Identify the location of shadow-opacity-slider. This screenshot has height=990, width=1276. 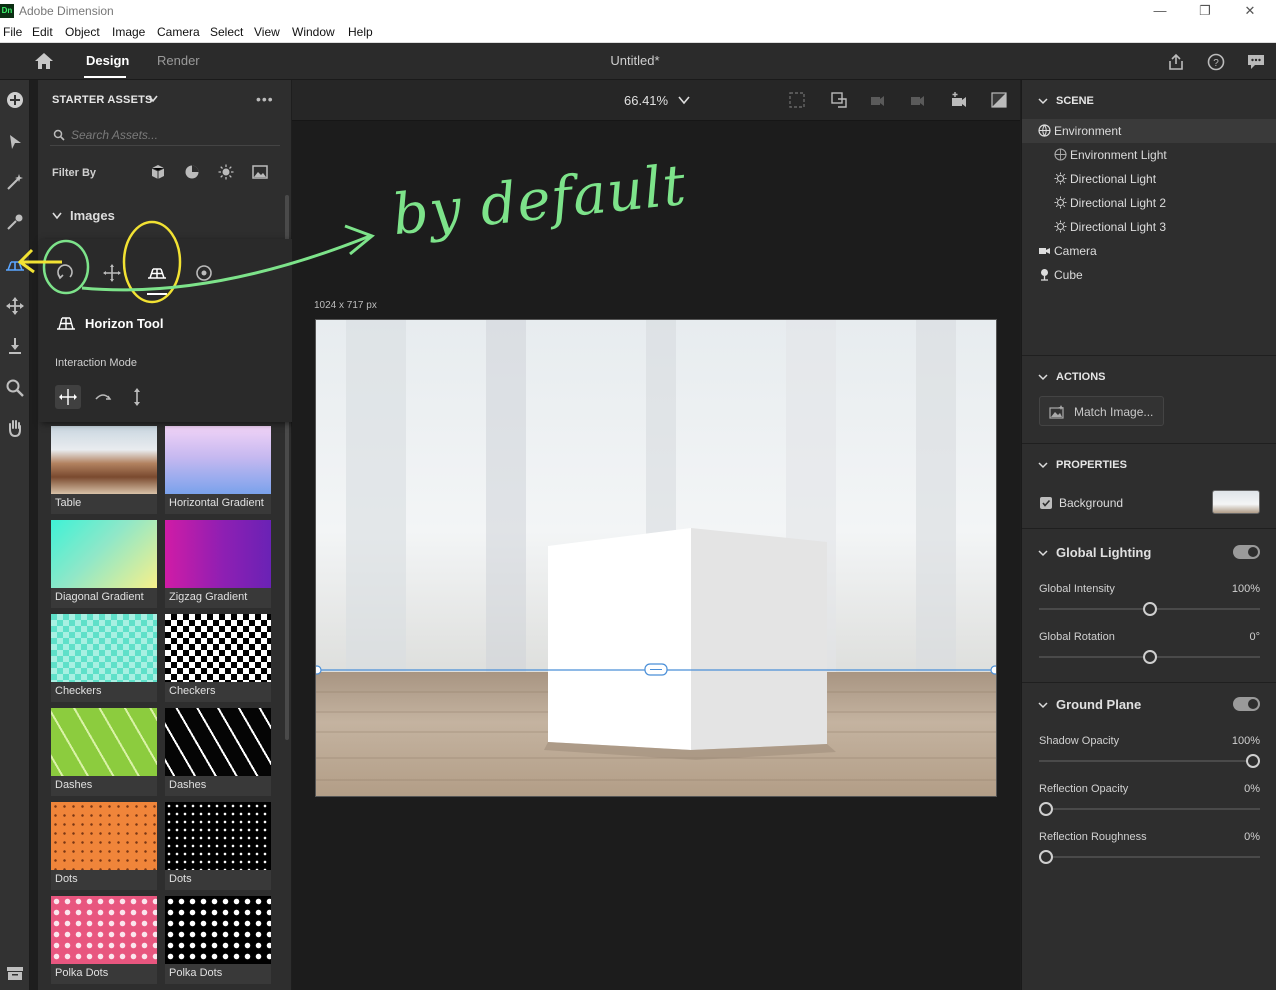
(1150, 761).